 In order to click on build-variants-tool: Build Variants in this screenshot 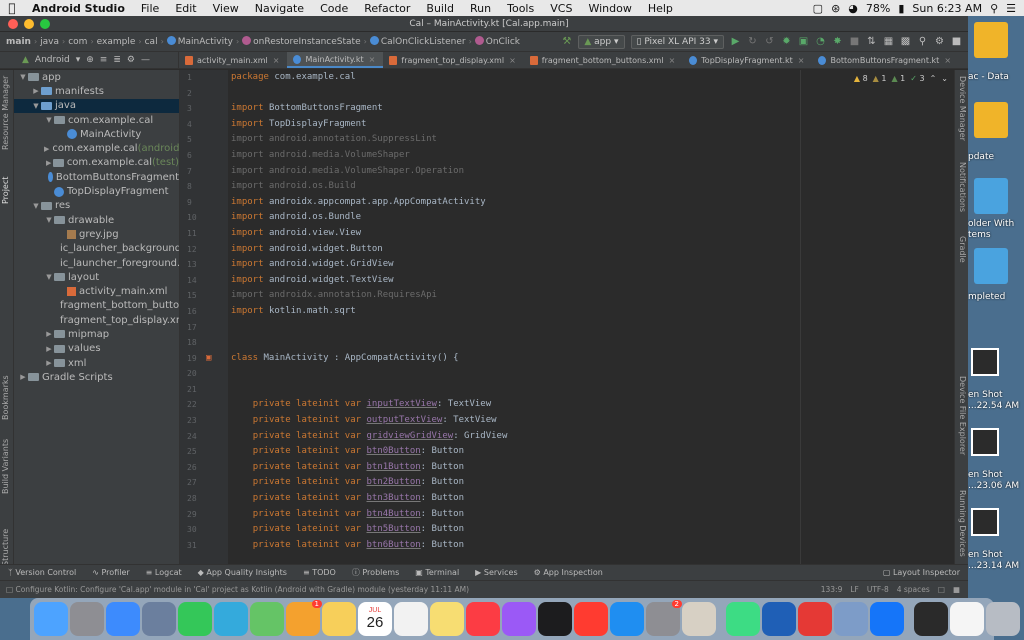, I will do `click(5, 466)`.